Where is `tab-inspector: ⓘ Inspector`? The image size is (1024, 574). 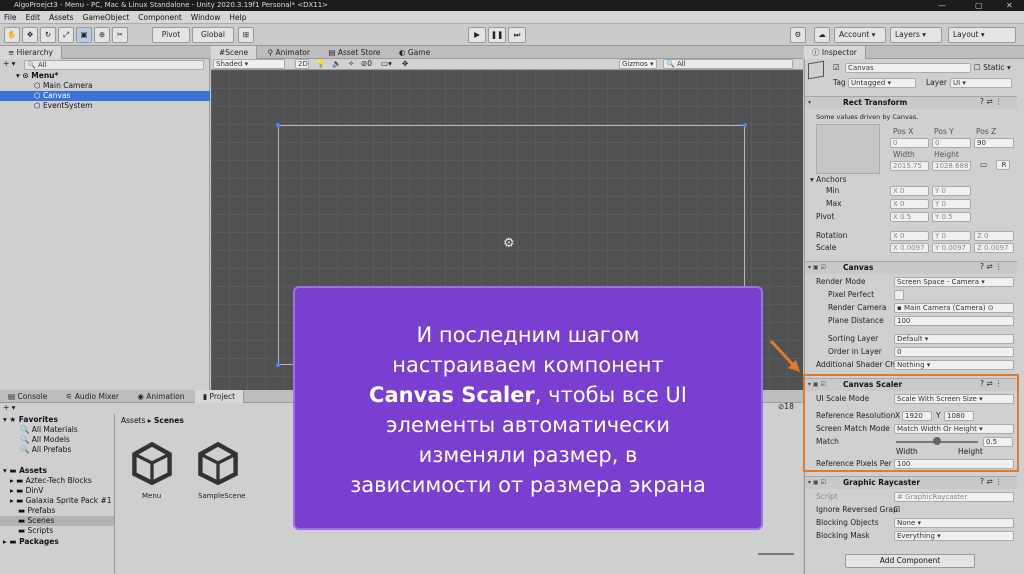 tab-inspector: ⓘ Inspector is located at coordinates (835, 52).